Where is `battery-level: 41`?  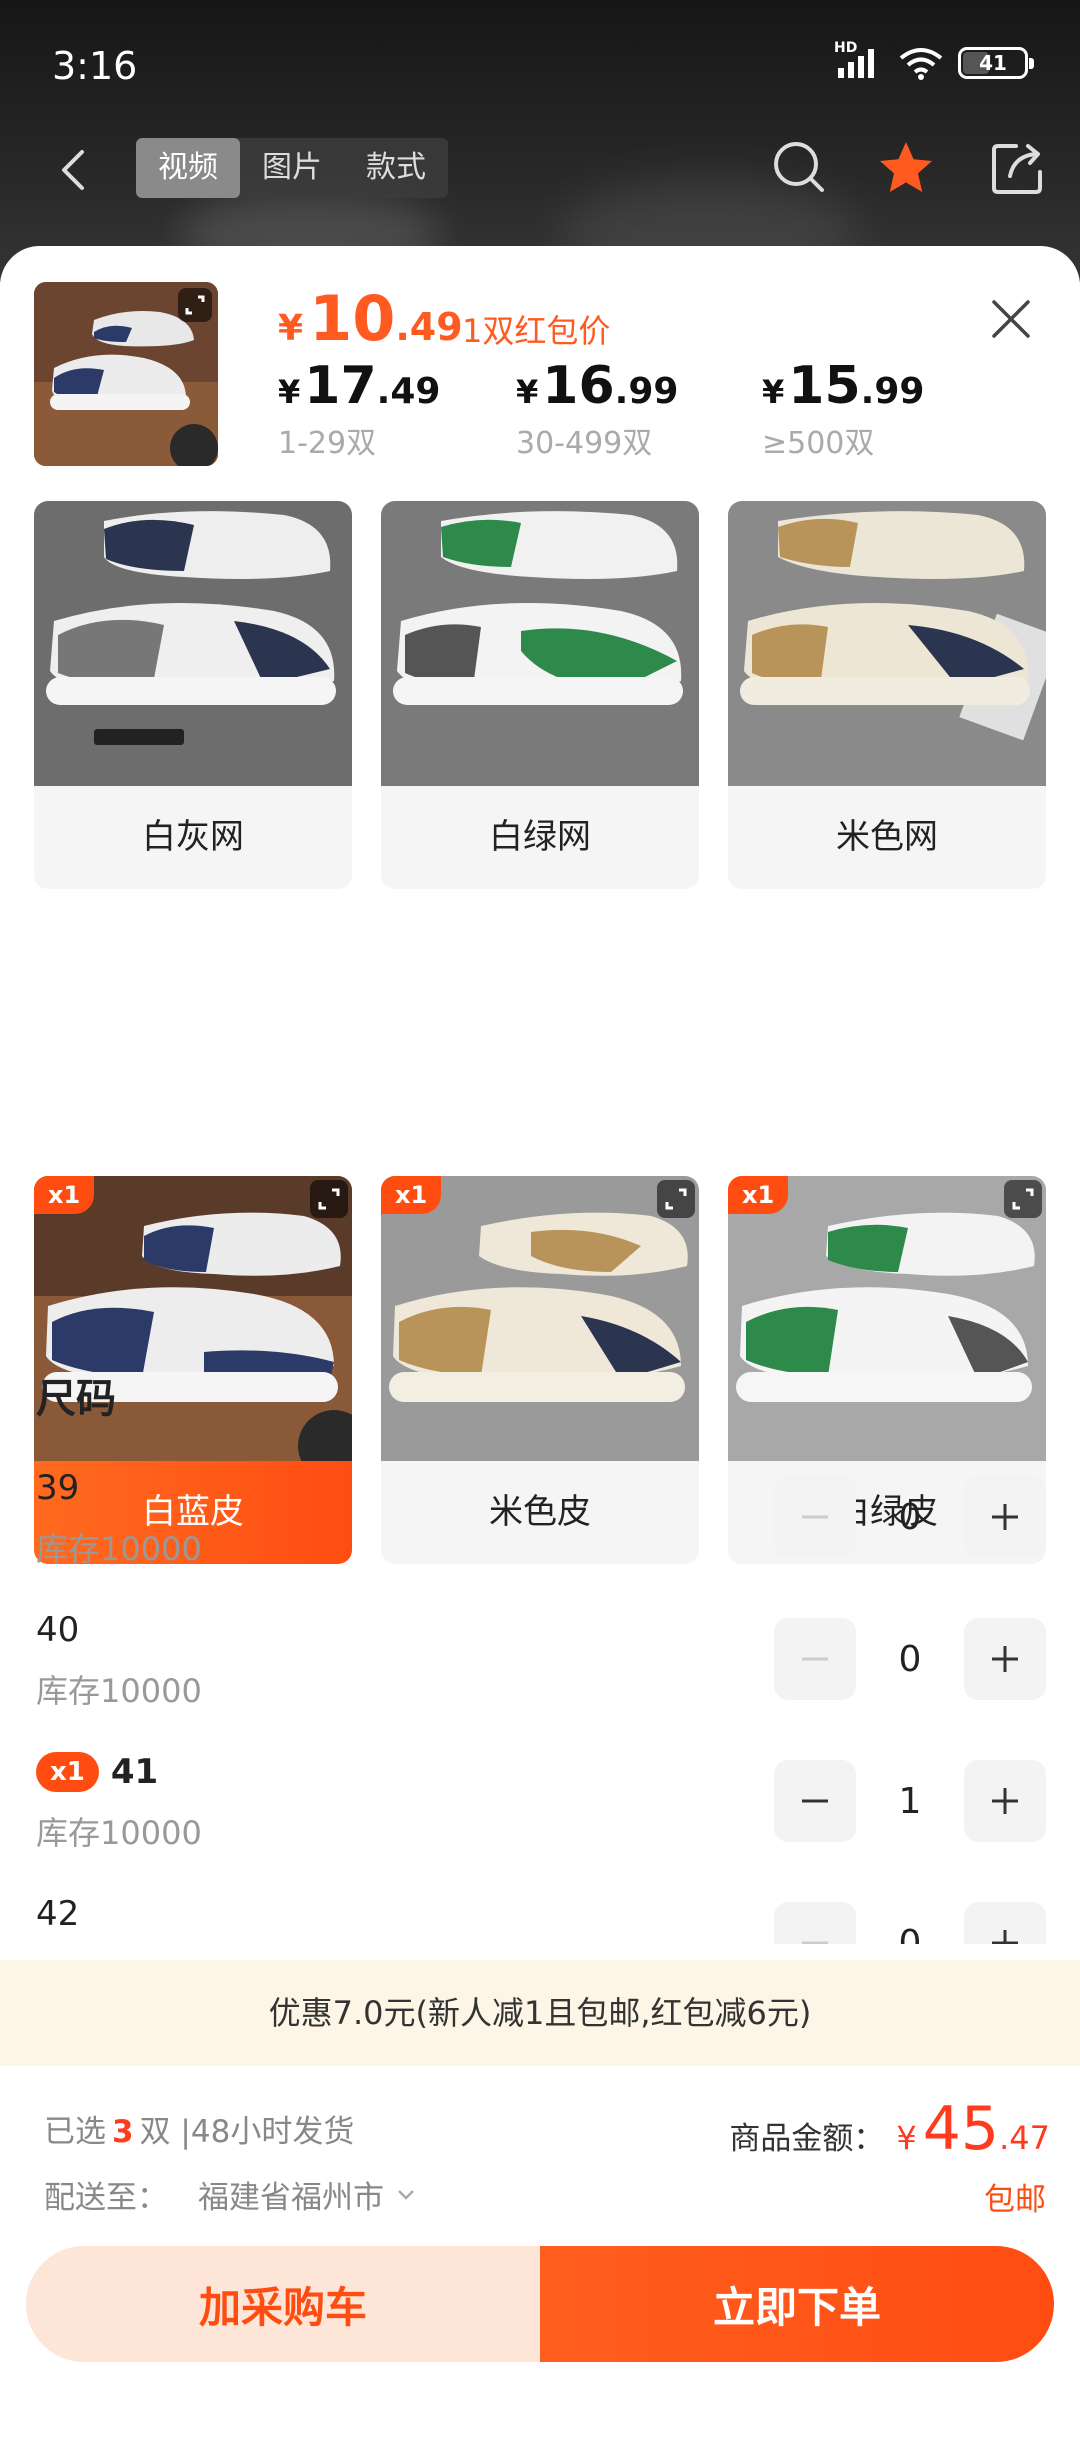
battery-level: 41 is located at coordinates (993, 63).